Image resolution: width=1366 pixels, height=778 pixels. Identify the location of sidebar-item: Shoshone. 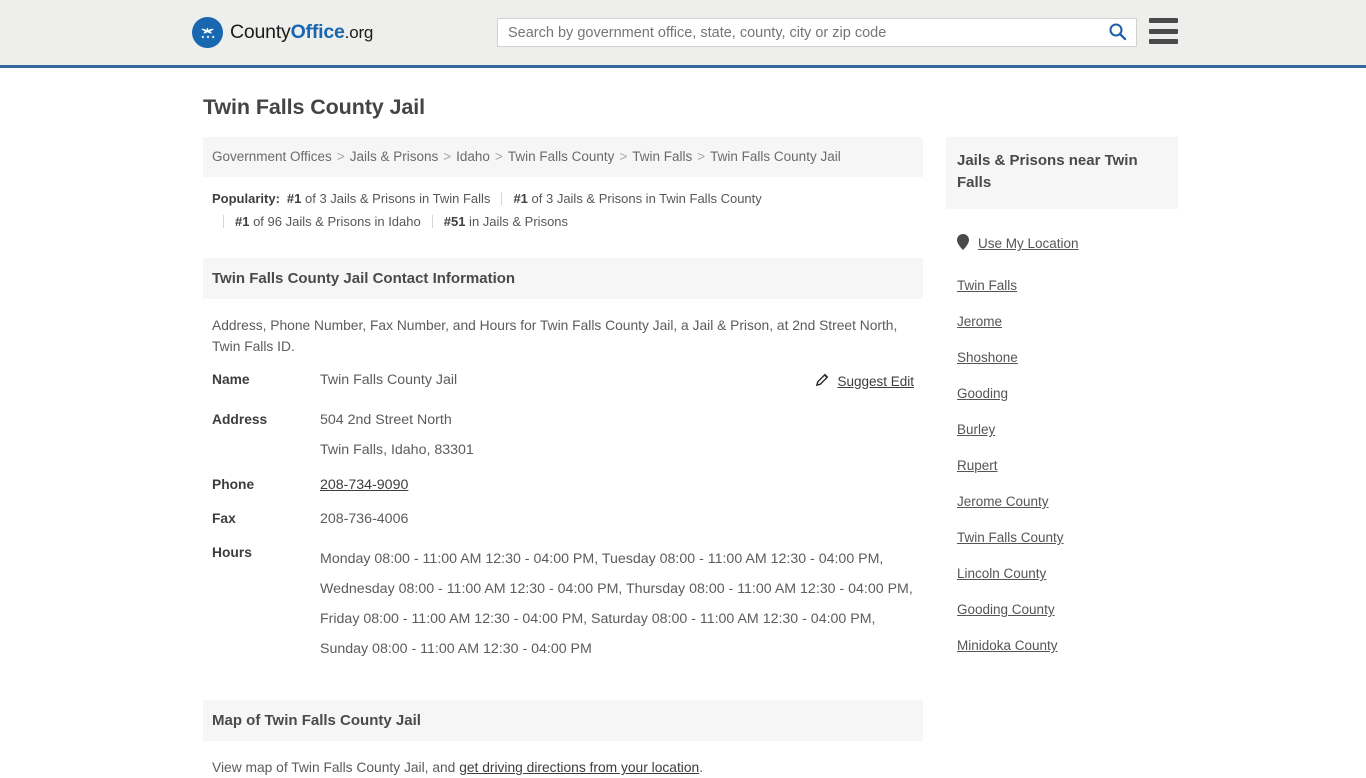
(1062, 357).